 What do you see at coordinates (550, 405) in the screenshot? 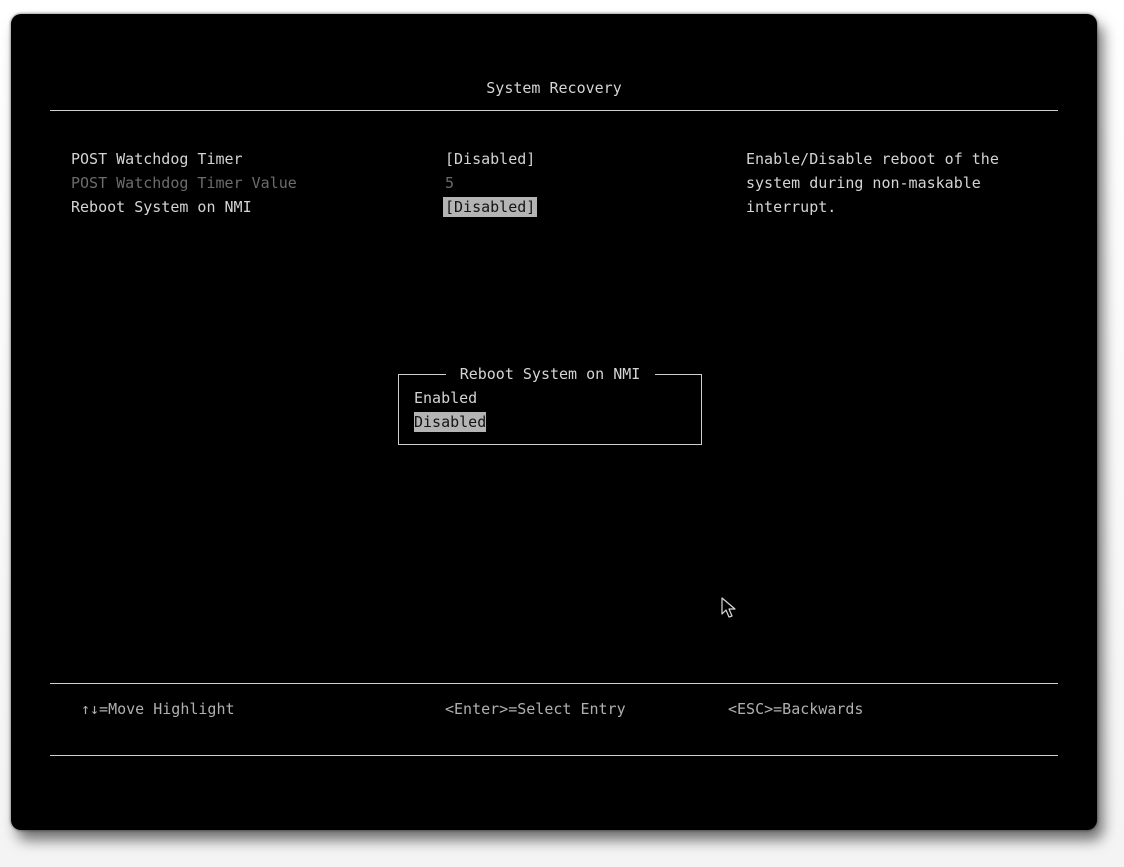
I see `option-popup: Reboot System on NMI Enabled Disabled` at bounding box center [550, 405].